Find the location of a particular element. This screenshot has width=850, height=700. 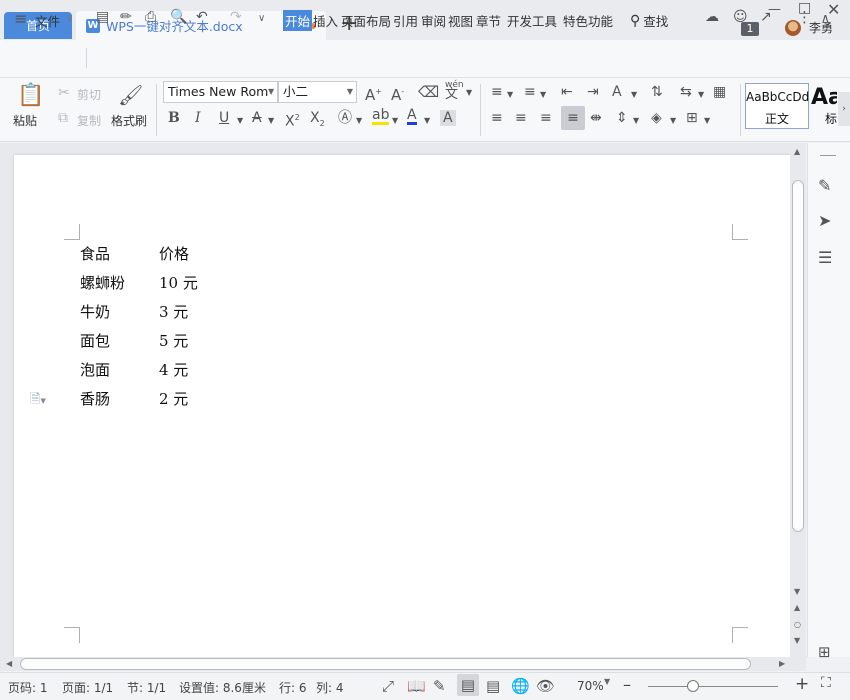

subscript-icon: X2 is located at coordinates (317, 121).